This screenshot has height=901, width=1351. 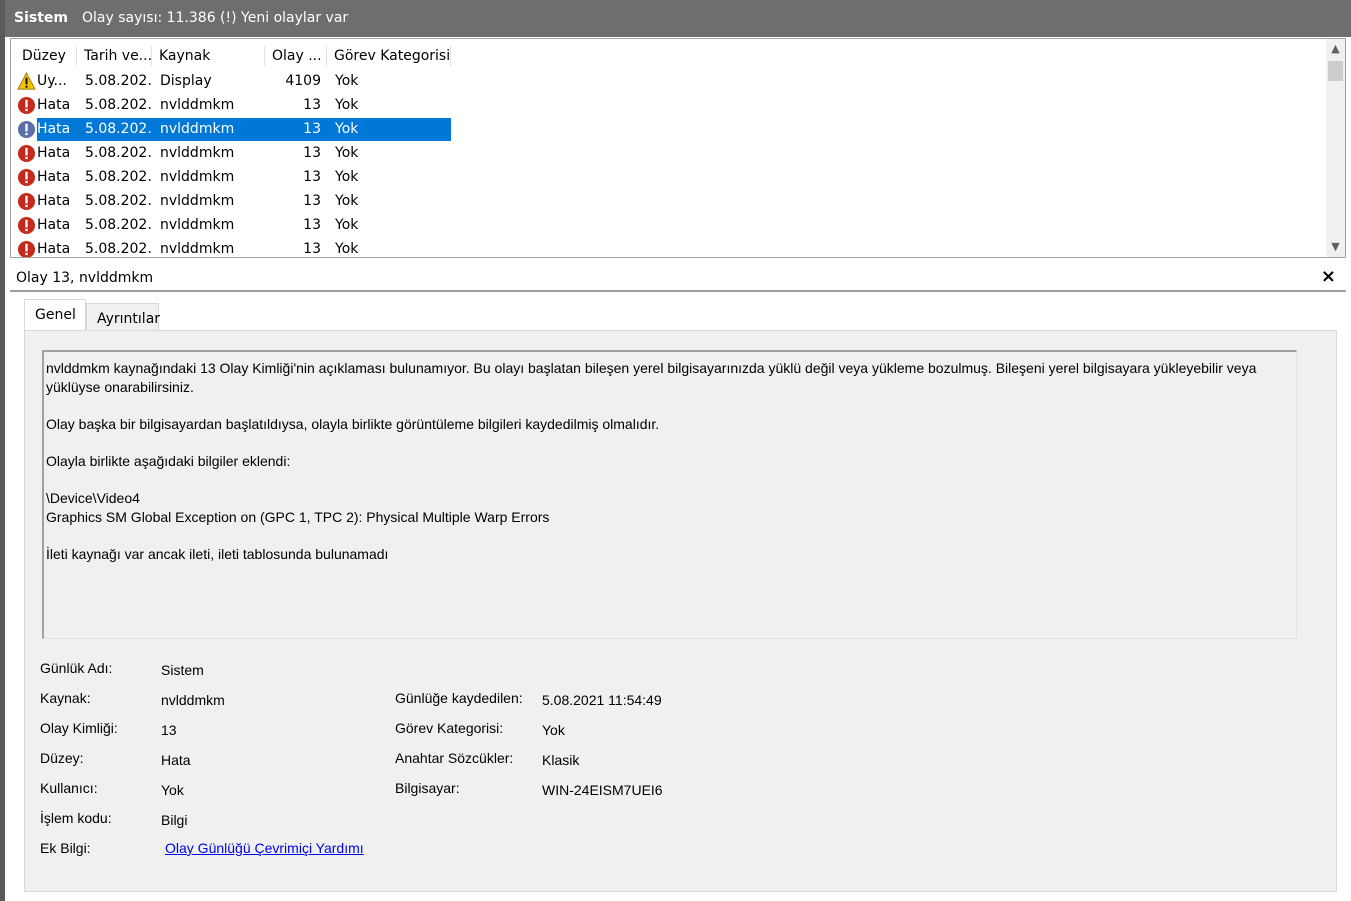 I want to click on table-row-selected: Hata 5.08.202... nvlddmkm 13 Yok, so click(x=231, y=129).